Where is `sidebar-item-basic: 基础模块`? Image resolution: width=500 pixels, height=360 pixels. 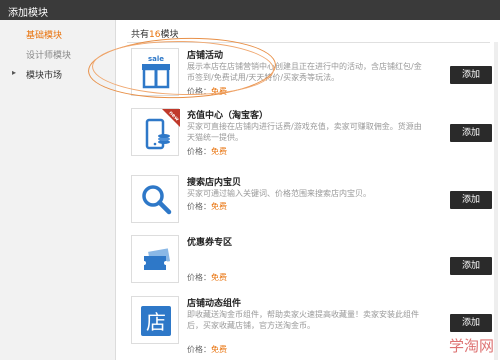 sidebar-item-basic: 基础模块 is located at coordinates (58, 34).